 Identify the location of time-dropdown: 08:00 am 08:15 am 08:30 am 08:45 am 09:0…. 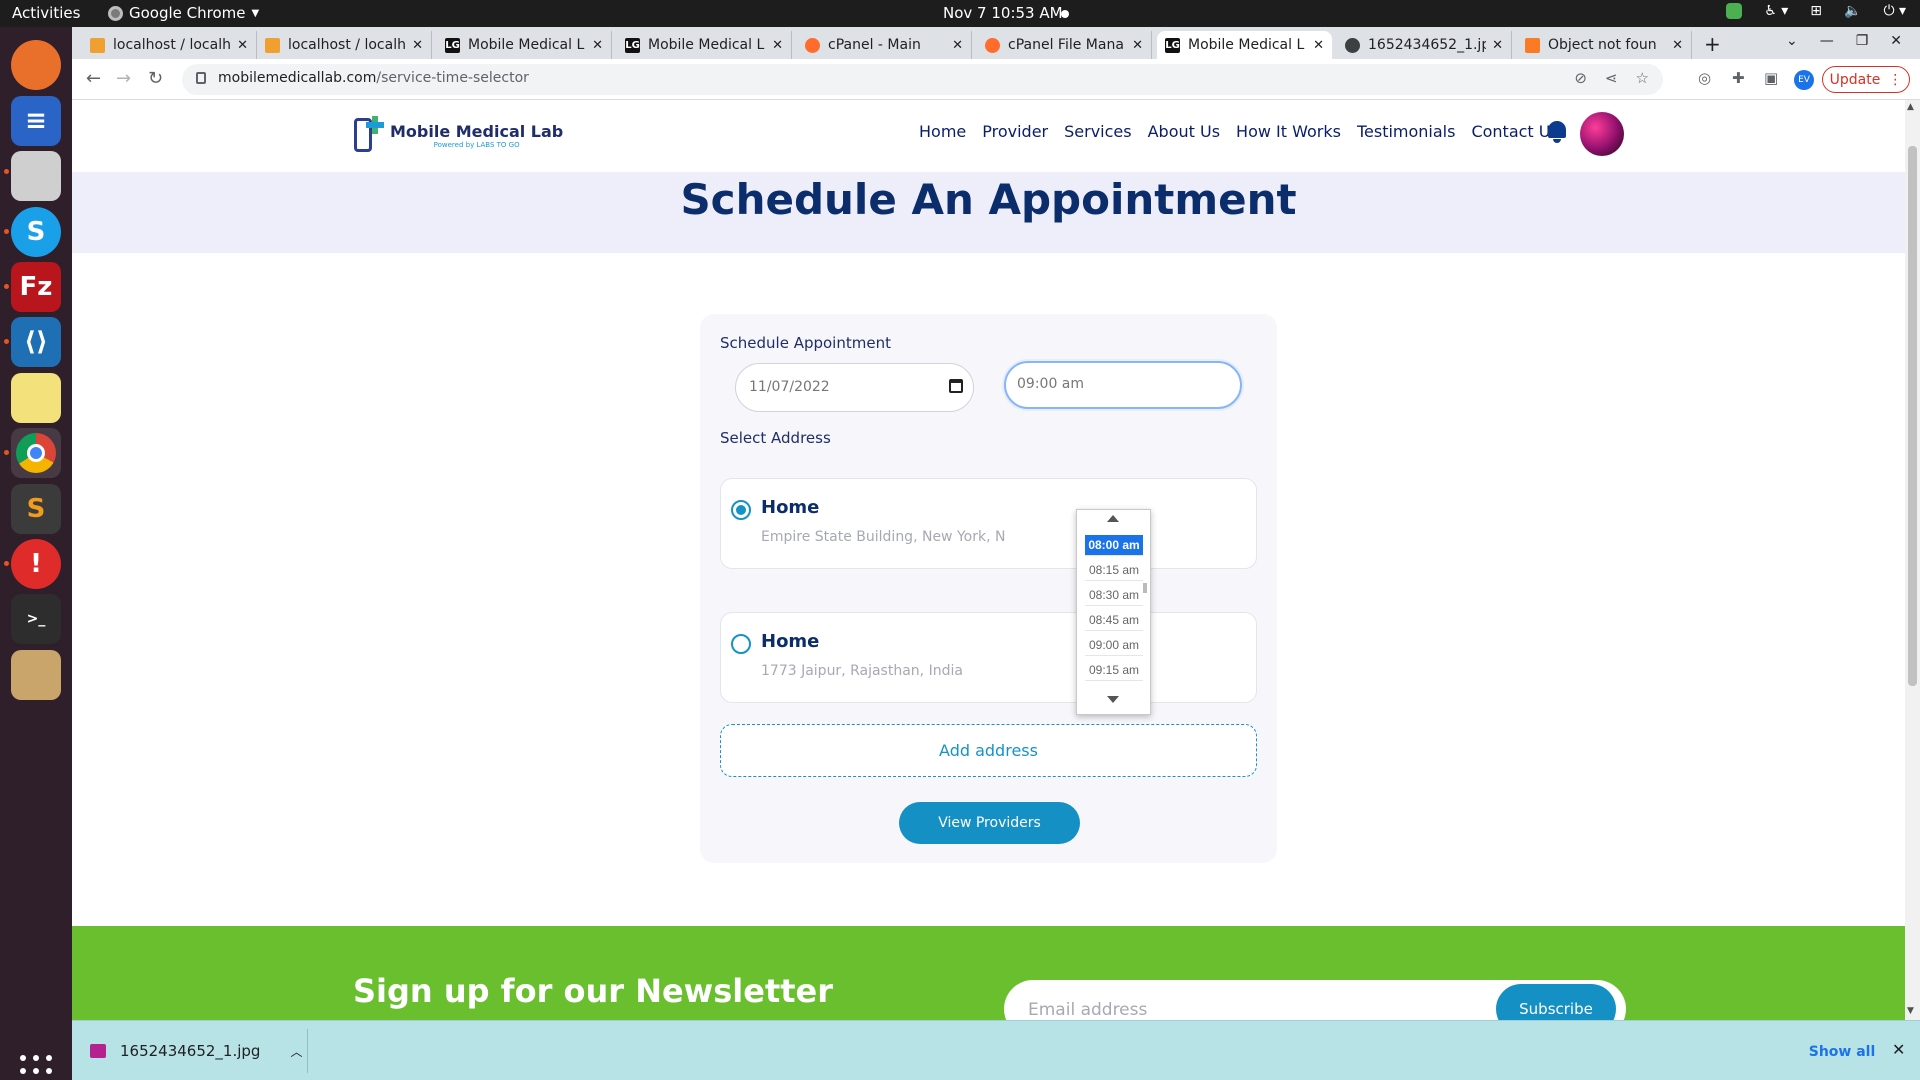
(1113, 612).